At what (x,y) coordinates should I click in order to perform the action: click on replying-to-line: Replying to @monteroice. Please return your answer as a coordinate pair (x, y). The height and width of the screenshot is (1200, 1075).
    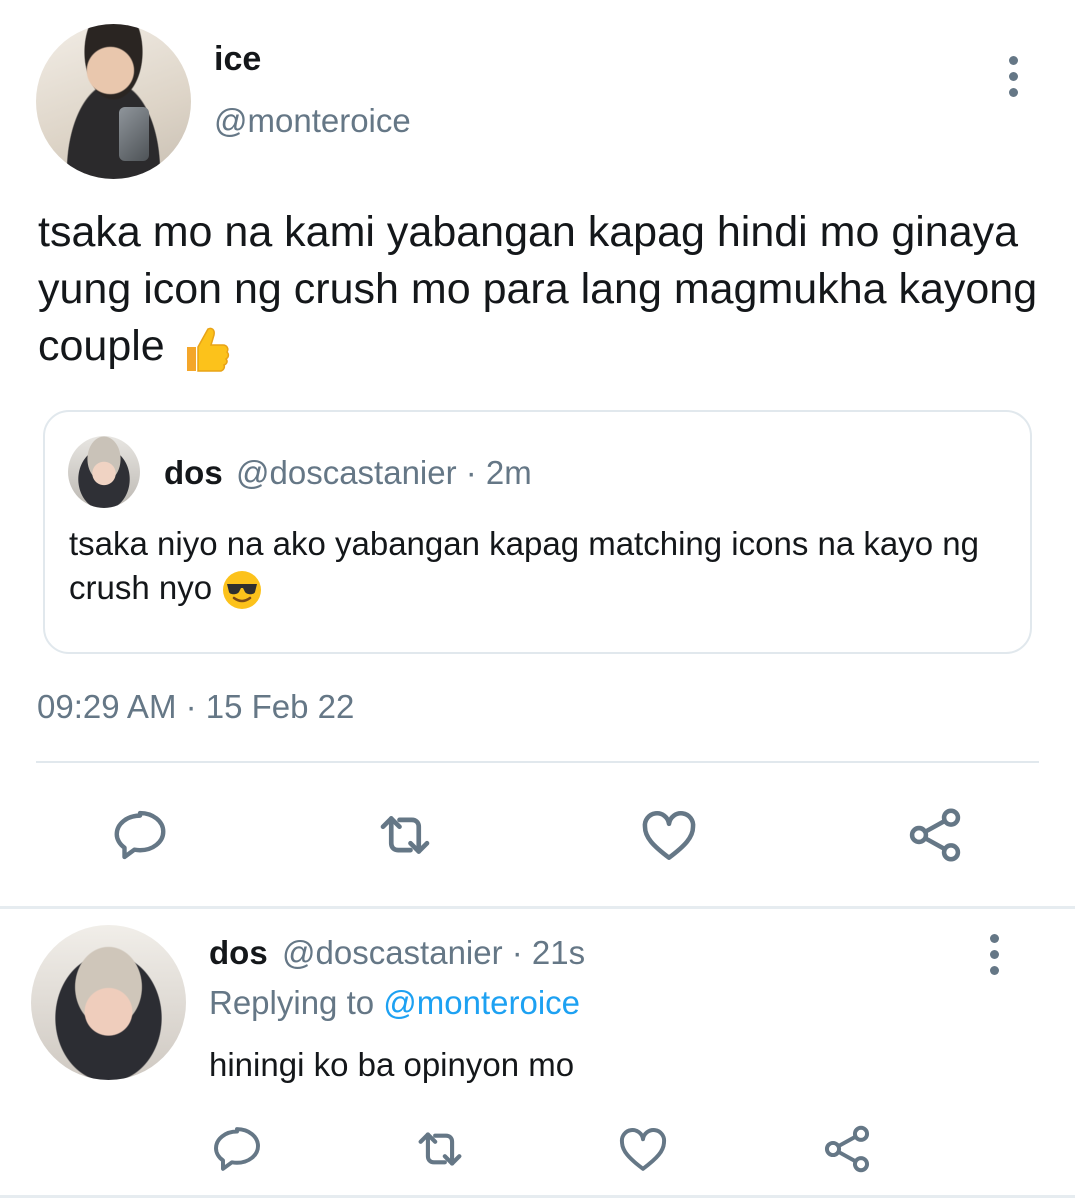
    Looking at the image, I should click on (394, 1003).